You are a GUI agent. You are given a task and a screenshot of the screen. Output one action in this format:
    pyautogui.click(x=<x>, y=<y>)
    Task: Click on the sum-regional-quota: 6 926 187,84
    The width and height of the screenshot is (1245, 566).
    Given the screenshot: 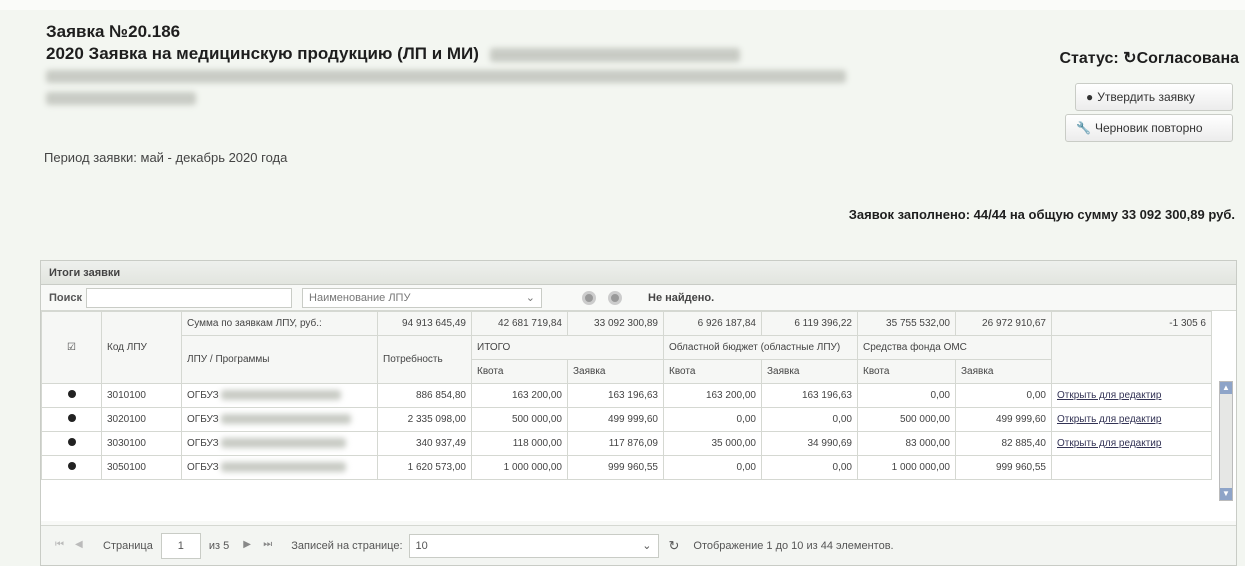 What is the action you would take?
    pyautogui.click(x=712, y=323)
    